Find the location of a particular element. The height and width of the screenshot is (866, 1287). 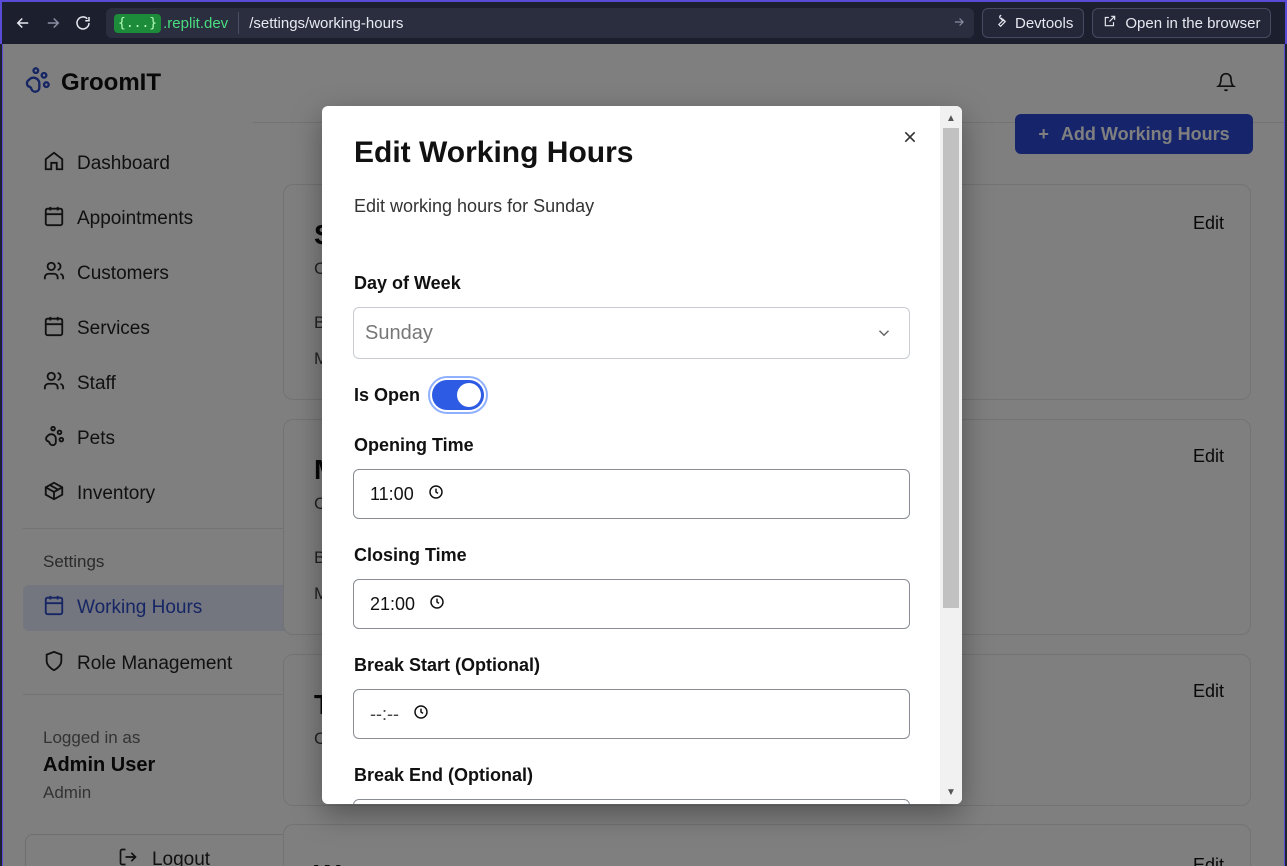

toggle-knob is located at coordinates (469, 395).